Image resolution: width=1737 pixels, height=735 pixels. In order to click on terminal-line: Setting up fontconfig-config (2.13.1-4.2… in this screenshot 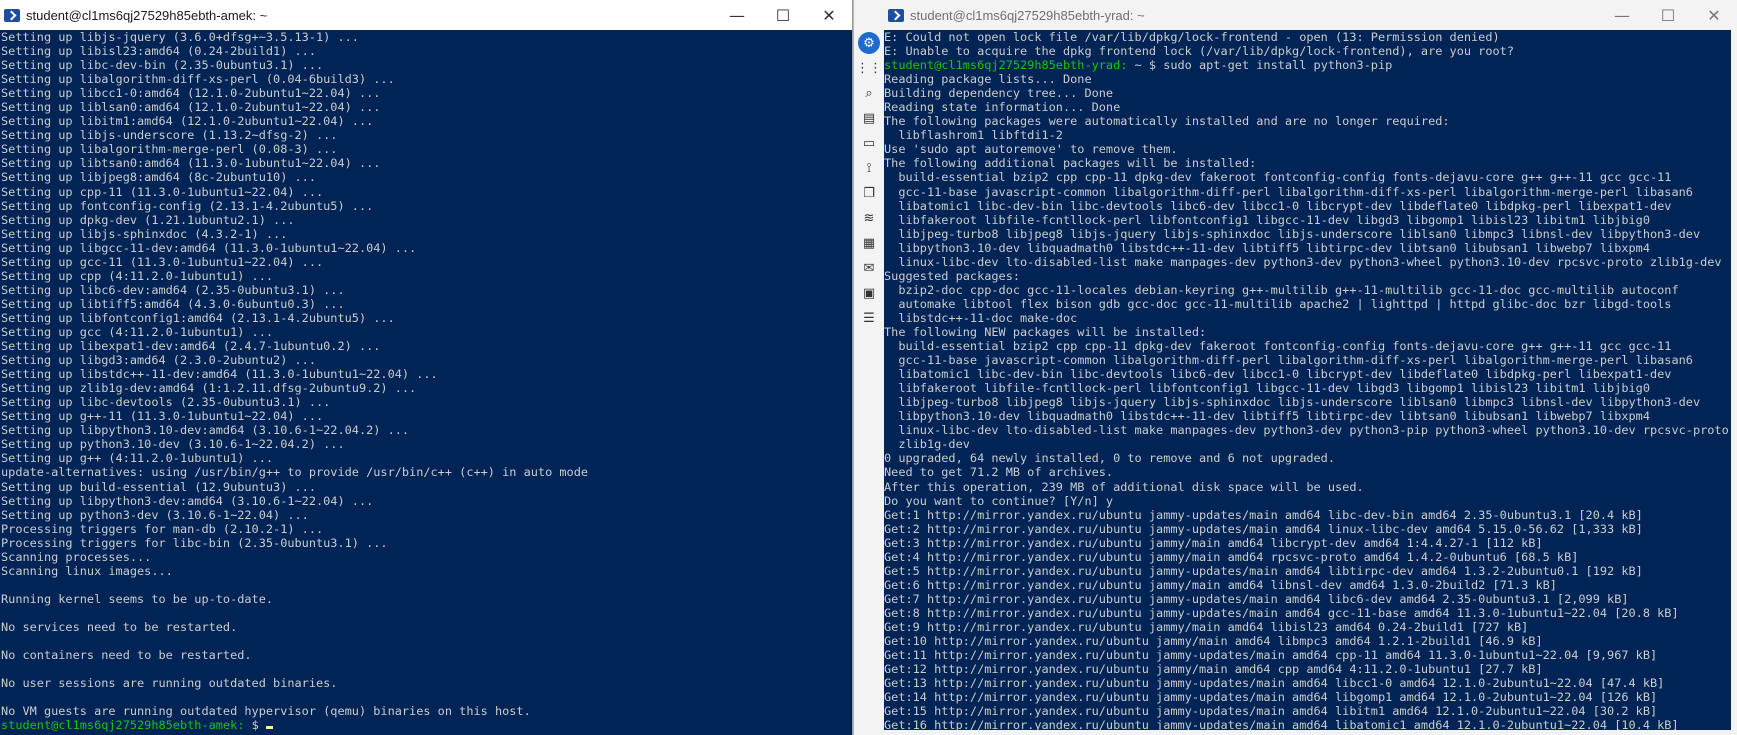, I will do `click(187, 205)`.